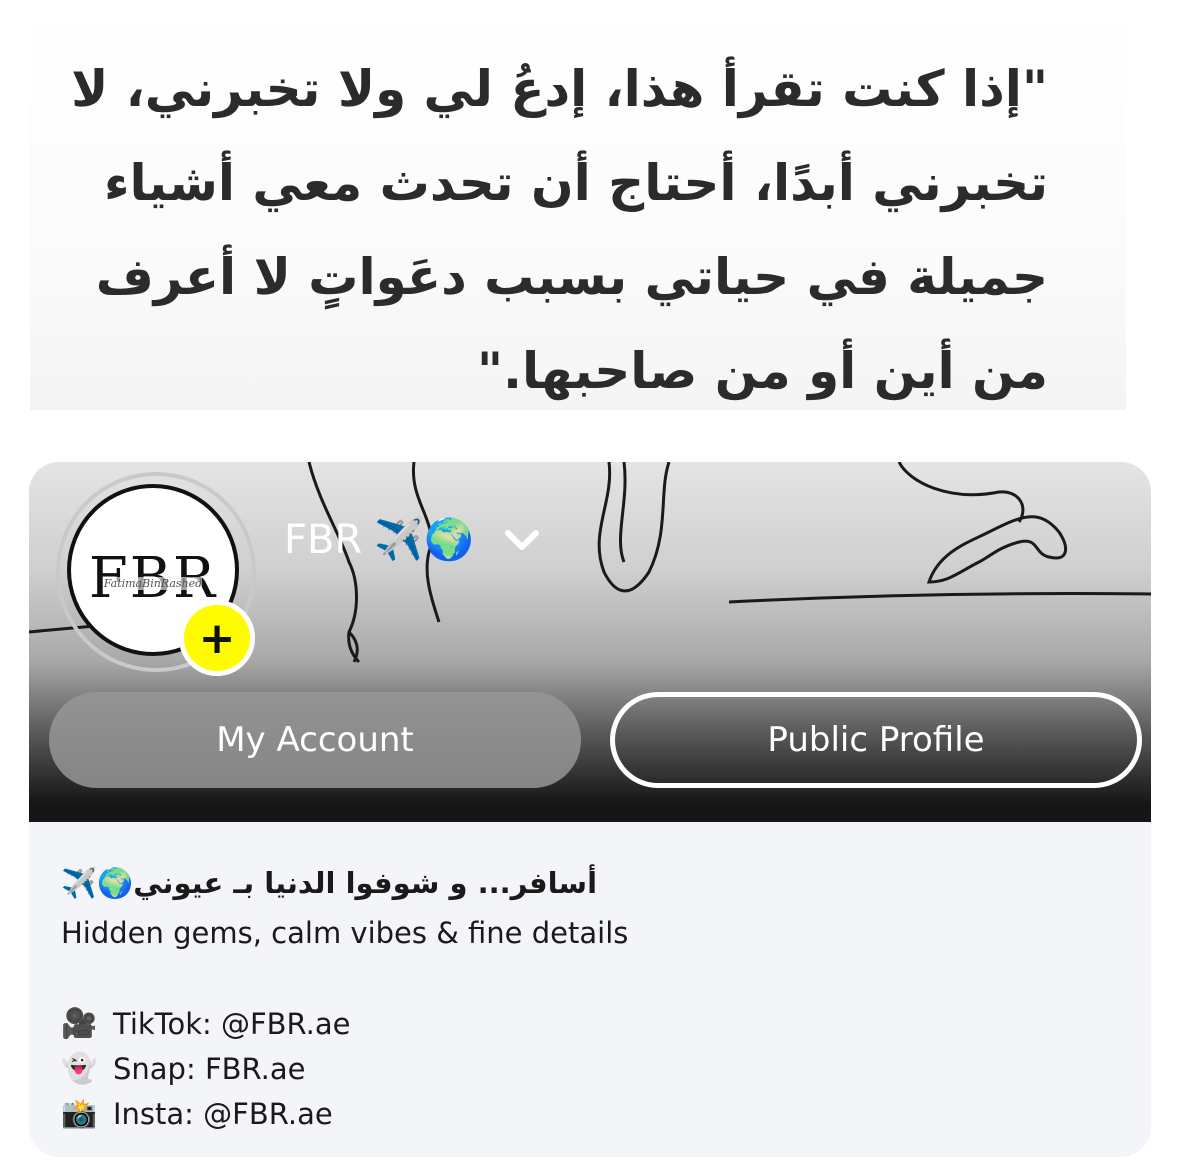  What do you see at coordinates (79, 1023) in the screenshot?
I see `video-camera-icon: 🎥` at bounding box center [79, 1023].